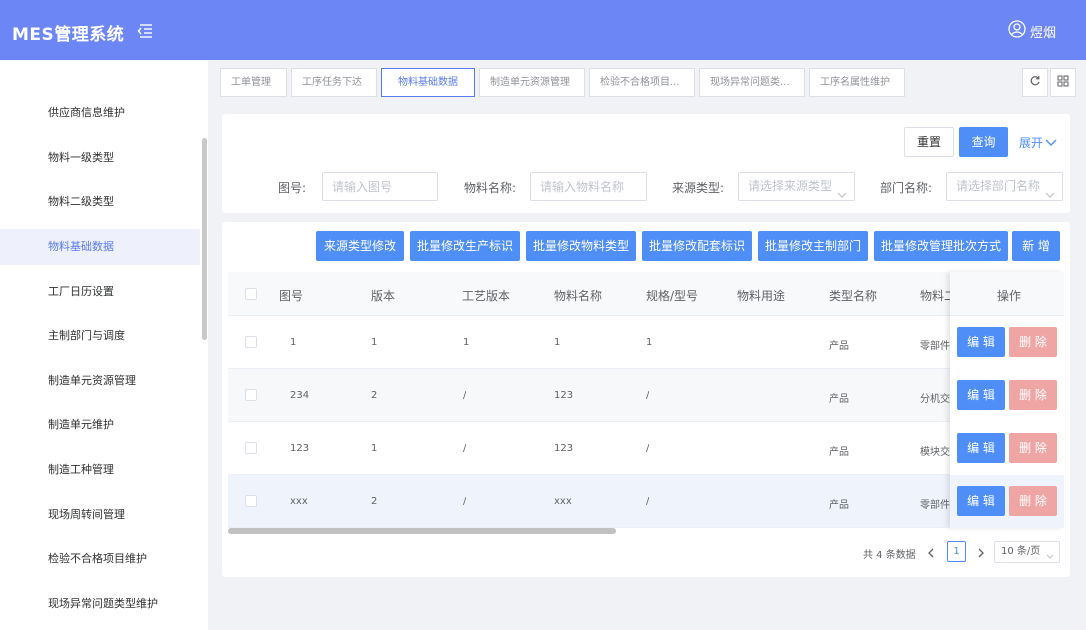 The width and height of the screenshot is (1086, 630). Describe the element at coordinates (291, 296) in the screenshot. I see `col-drawing-no: 图号` at that location.